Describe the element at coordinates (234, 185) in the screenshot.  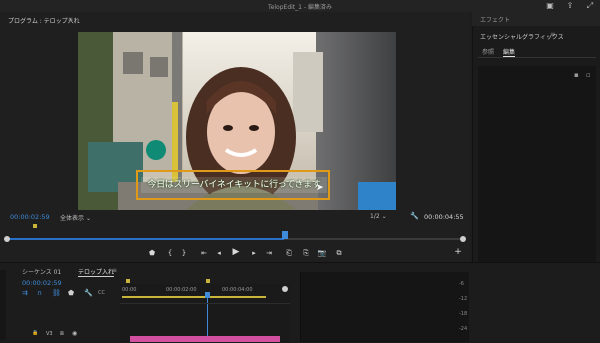
I see `caption-text: 今日はスリーバイネイキットに行ってきます` at that location.